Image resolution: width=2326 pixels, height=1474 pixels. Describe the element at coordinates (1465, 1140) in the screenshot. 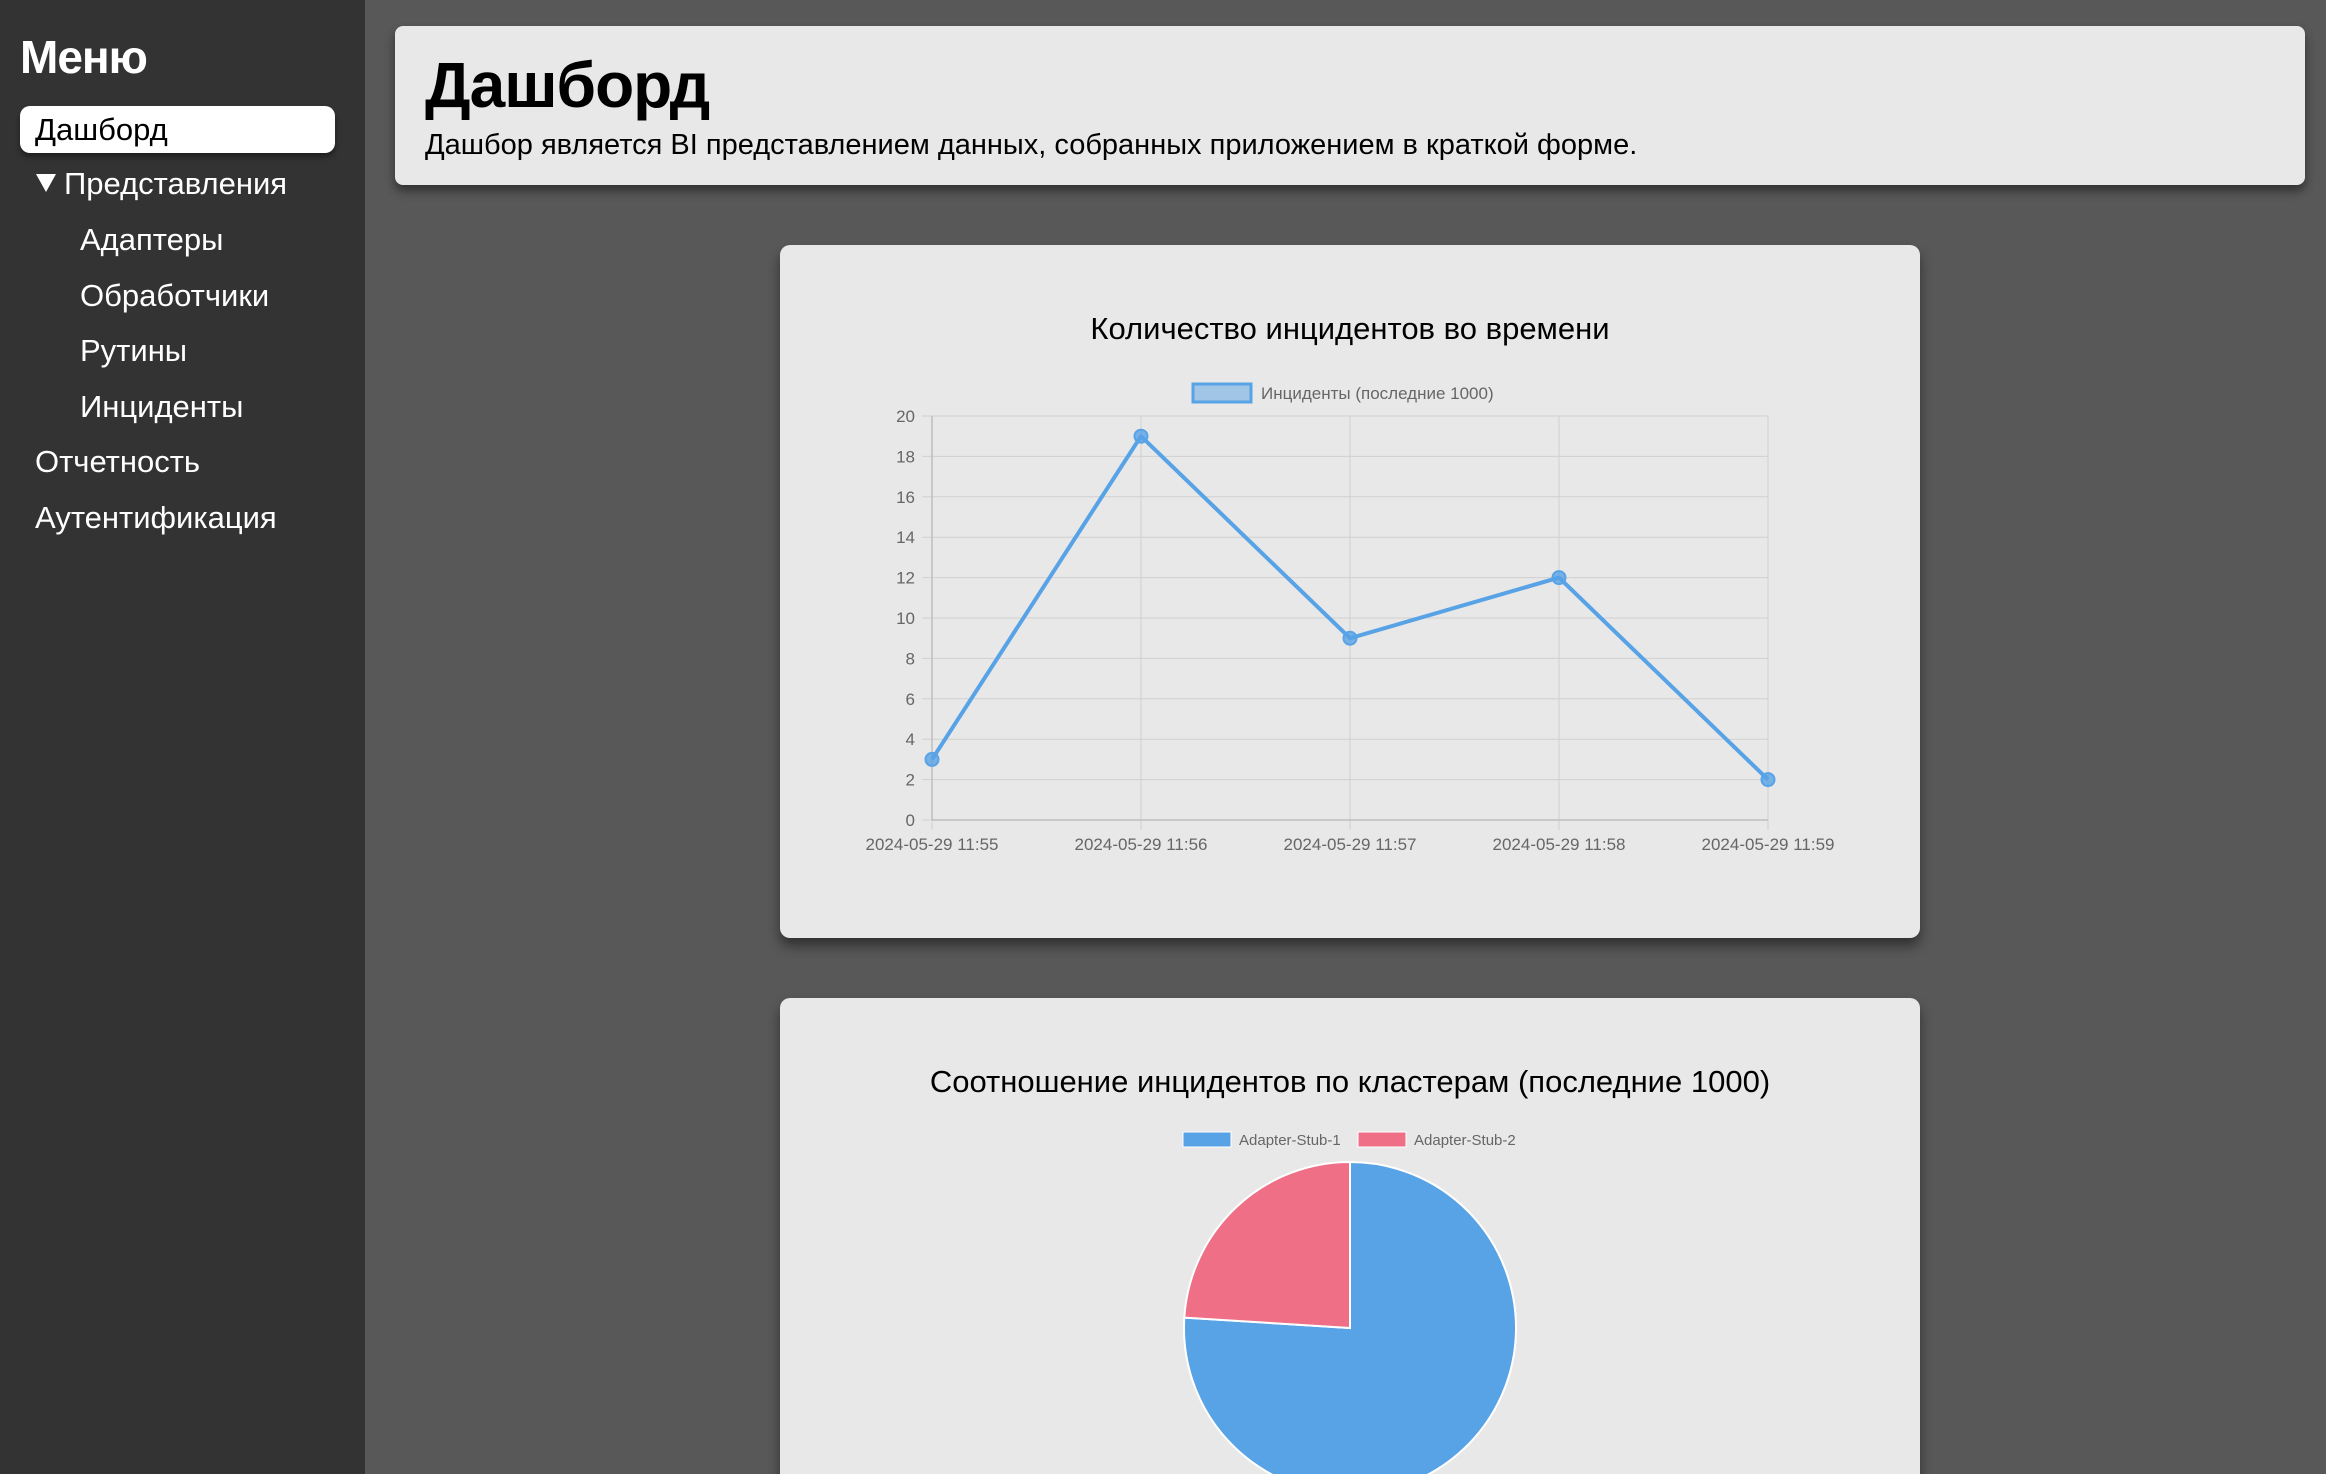

I see `legend-label: Adapter-Stub-2` at that location.